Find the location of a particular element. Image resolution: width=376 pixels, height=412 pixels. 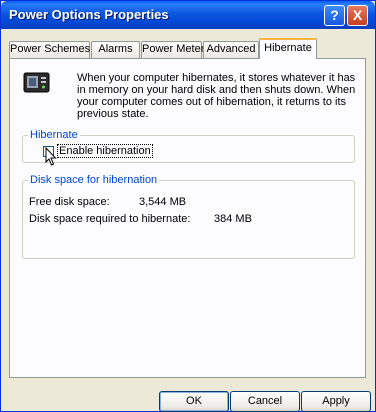

tab-hibernate: Hibernate is located at coordinates (288, 48).